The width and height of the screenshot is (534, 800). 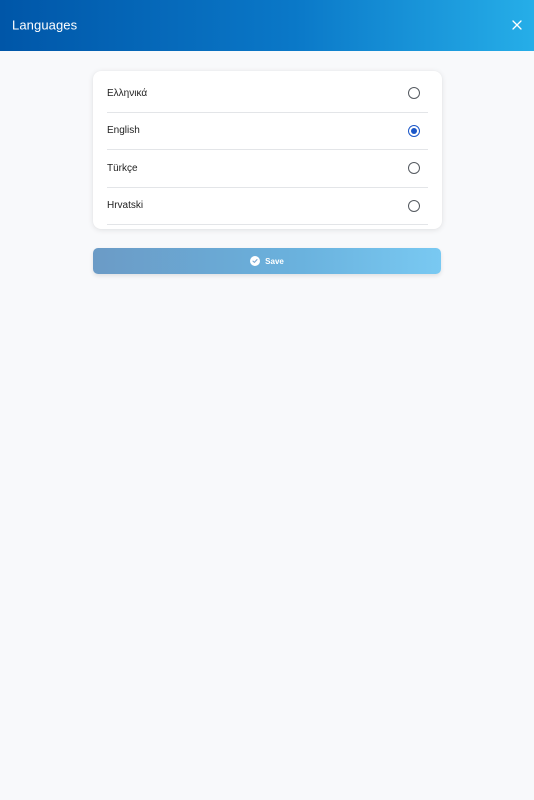 What do you see at coordinates (267, 169) in the screenshot?
I see `language-option-turkish: Türkçe` at bounding box center [267, 169].